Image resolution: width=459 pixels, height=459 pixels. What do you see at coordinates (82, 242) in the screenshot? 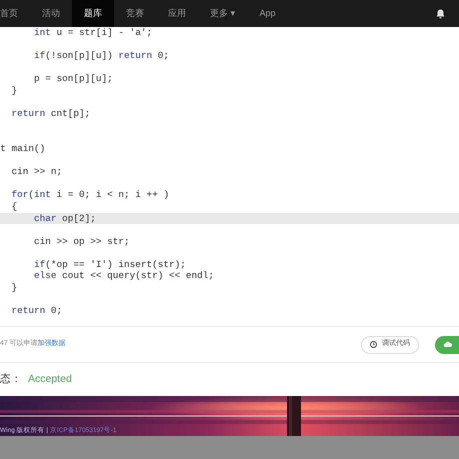
I see `code-line: cin >> op >> str;` at bounding box center [82, 242].